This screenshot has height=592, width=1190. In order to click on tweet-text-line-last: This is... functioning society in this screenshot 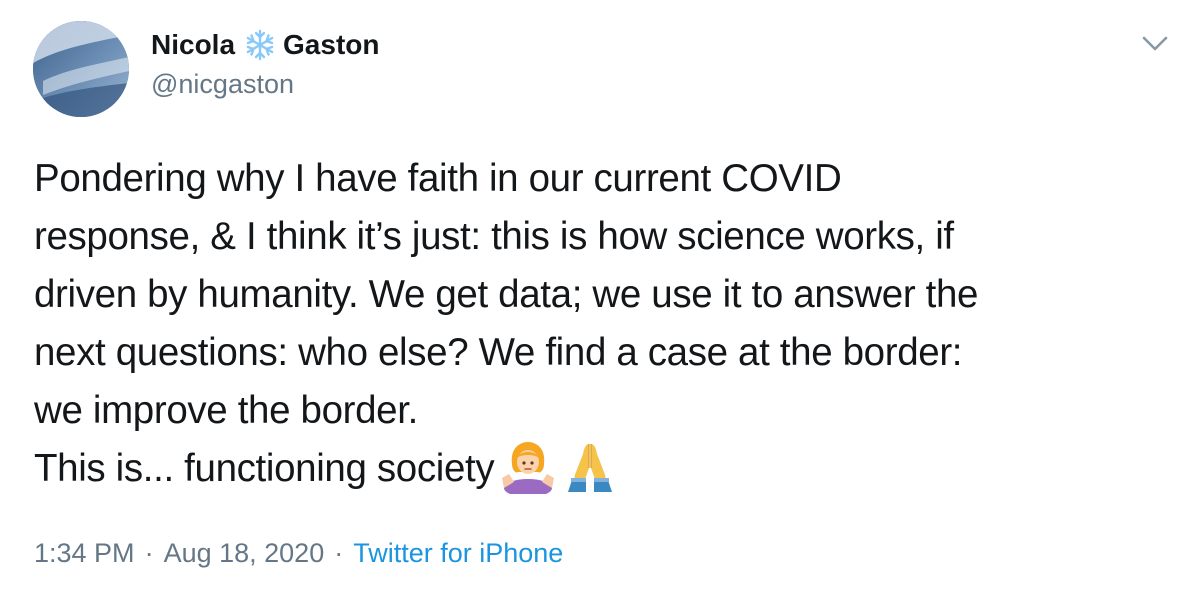, I will do `click(599, 469)`.